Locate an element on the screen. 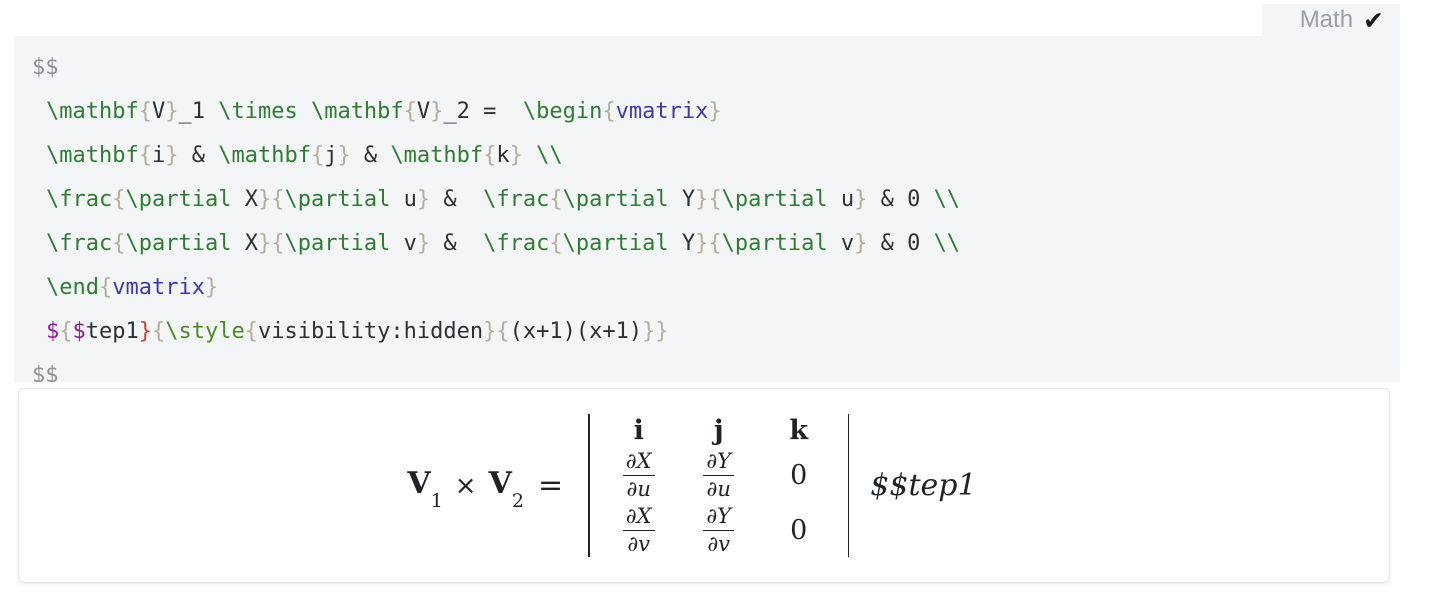  matrix-cell: ∂X ∂u is located at coordinates (638, 475).